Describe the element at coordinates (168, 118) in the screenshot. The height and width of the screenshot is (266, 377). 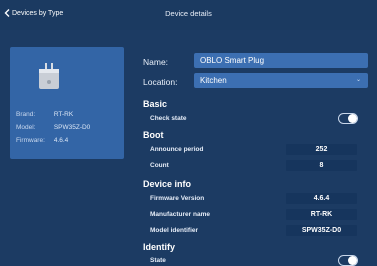
I see `check-state-label: Check state` at that location.